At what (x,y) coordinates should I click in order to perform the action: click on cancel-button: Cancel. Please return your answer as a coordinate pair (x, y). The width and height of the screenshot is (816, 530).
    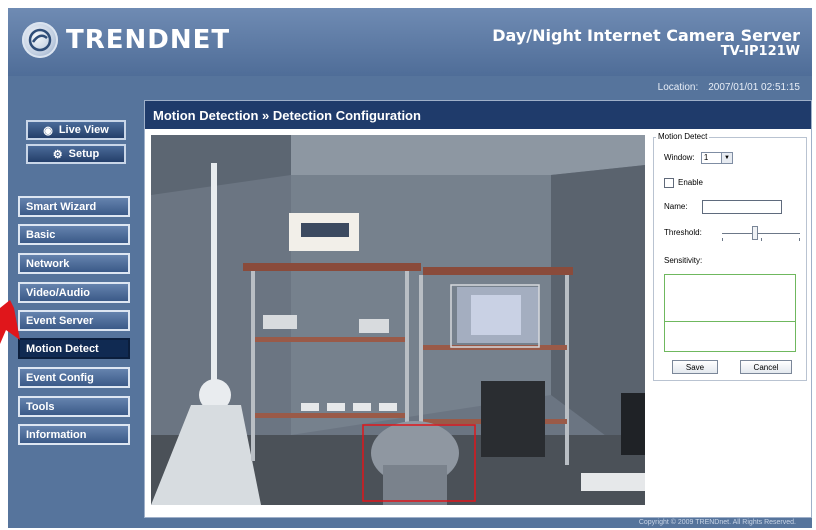
    Looking at the image, I should click on (766, 367).